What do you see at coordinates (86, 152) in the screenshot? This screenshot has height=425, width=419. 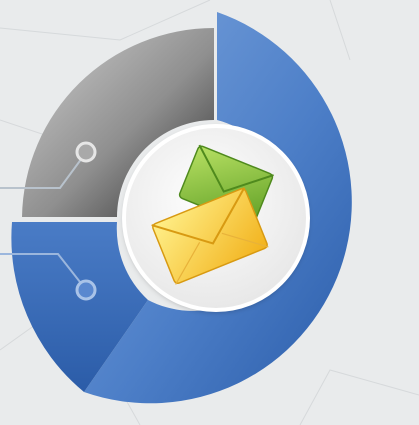 I see `connector-node-upper` at bounding box center [86, 152].